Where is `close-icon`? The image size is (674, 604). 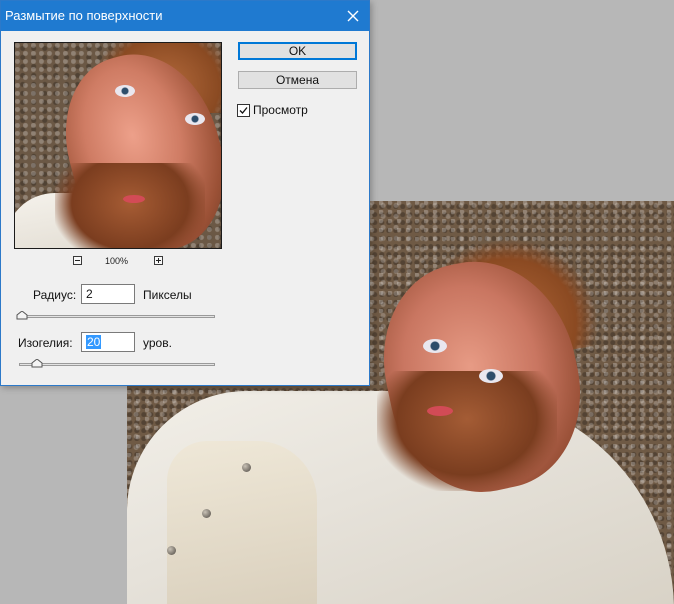 close-icon is located at coordinates (353, 16).